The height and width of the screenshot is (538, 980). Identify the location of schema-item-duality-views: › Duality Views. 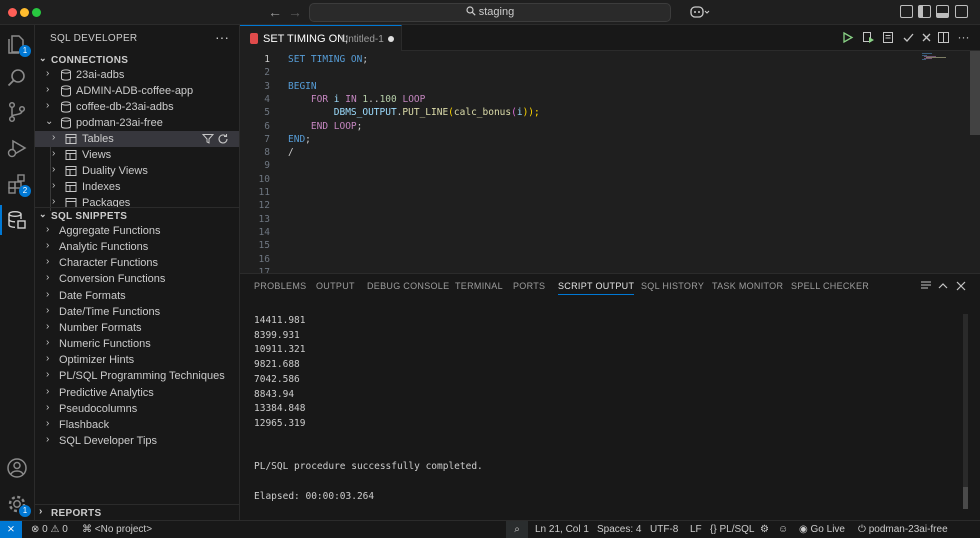
(137, 171).